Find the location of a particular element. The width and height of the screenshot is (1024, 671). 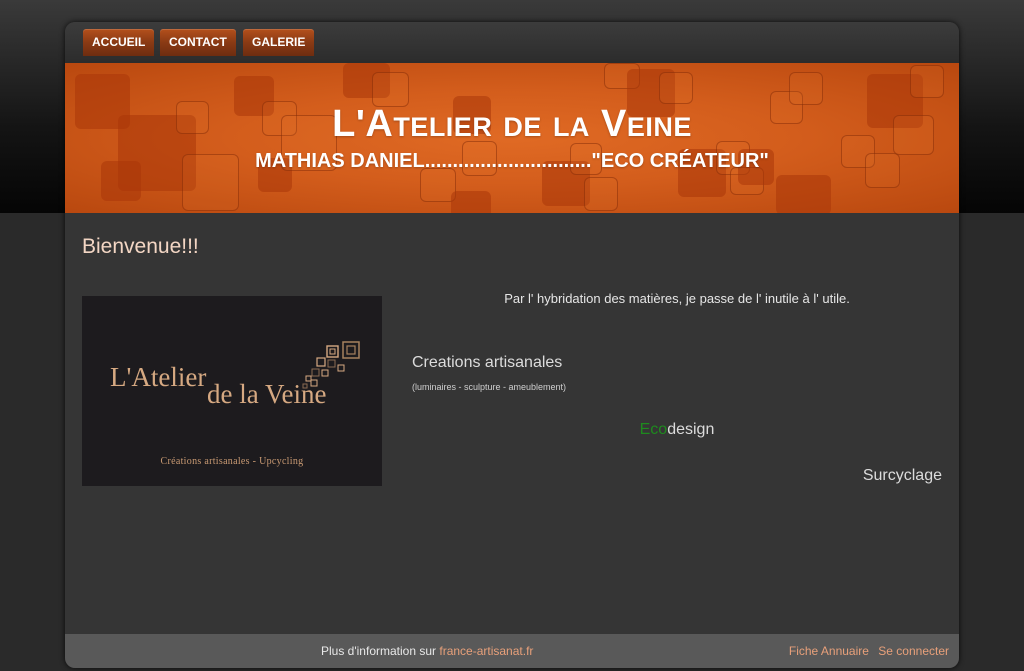

fiche-annuaire-link: Fiche Annuaire is located at coordinates (829, 651).